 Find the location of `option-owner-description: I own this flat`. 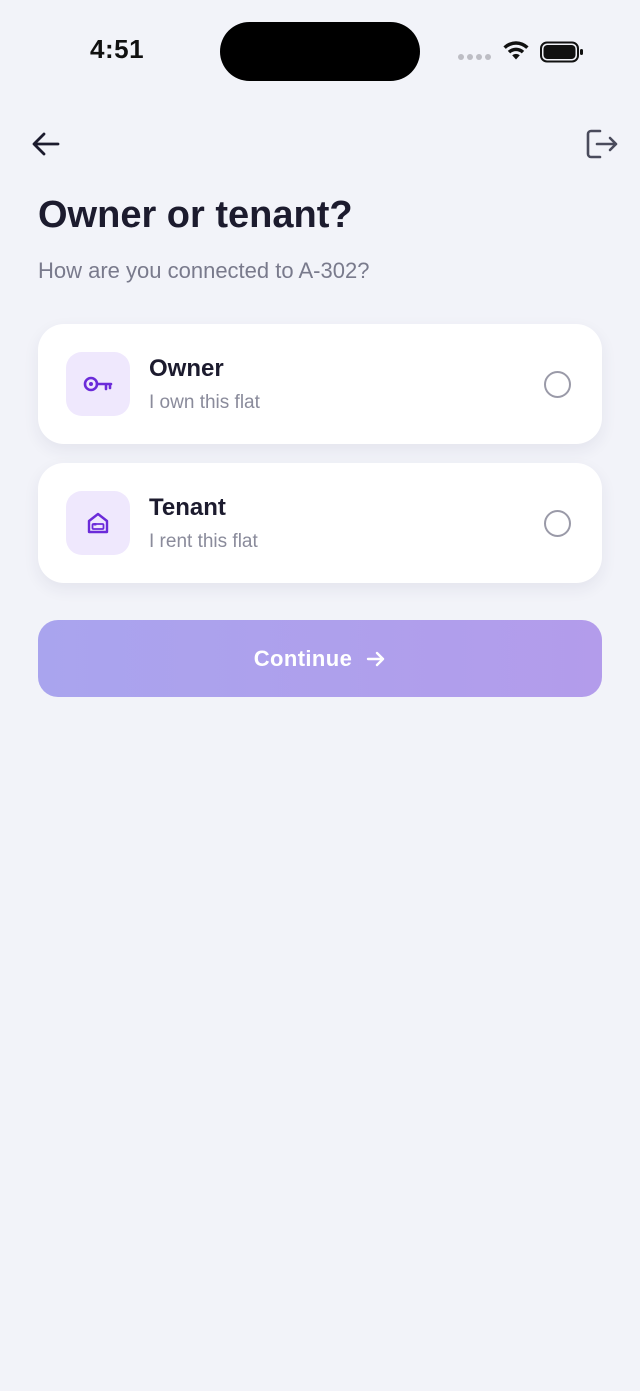

option-owner-description: I own this flat is located at coordinates (204, 402).